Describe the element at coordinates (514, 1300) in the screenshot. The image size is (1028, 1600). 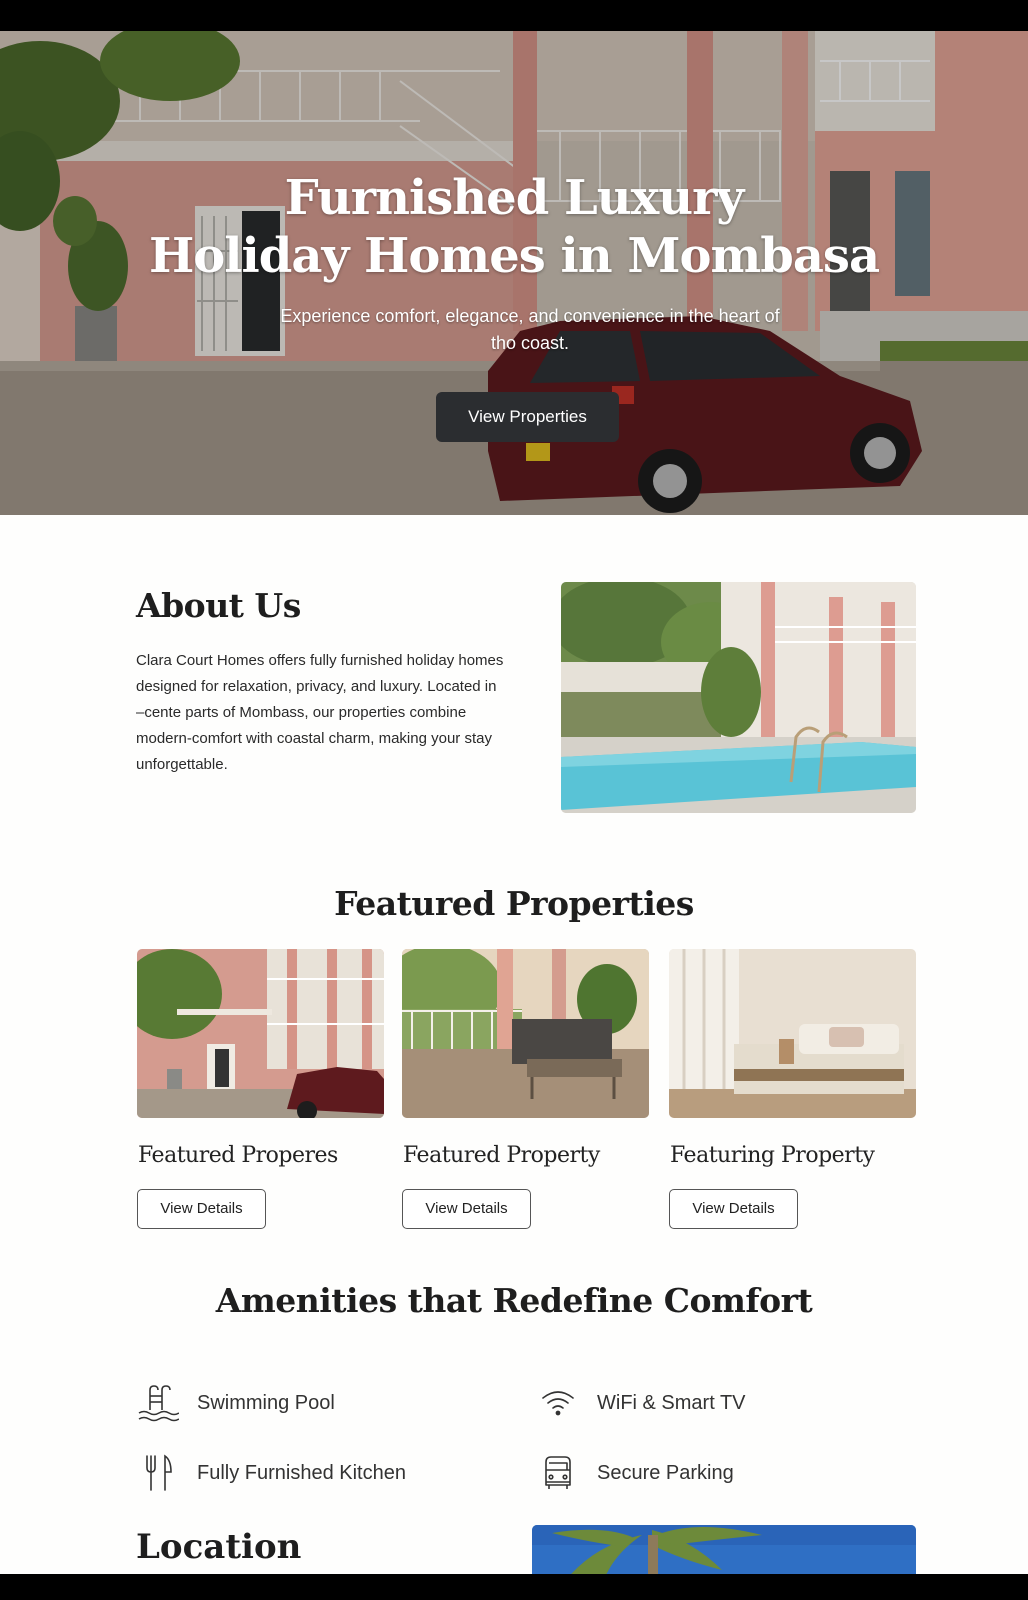
I see `amenities-title: Amenities that Redefine Comfort` at that location.